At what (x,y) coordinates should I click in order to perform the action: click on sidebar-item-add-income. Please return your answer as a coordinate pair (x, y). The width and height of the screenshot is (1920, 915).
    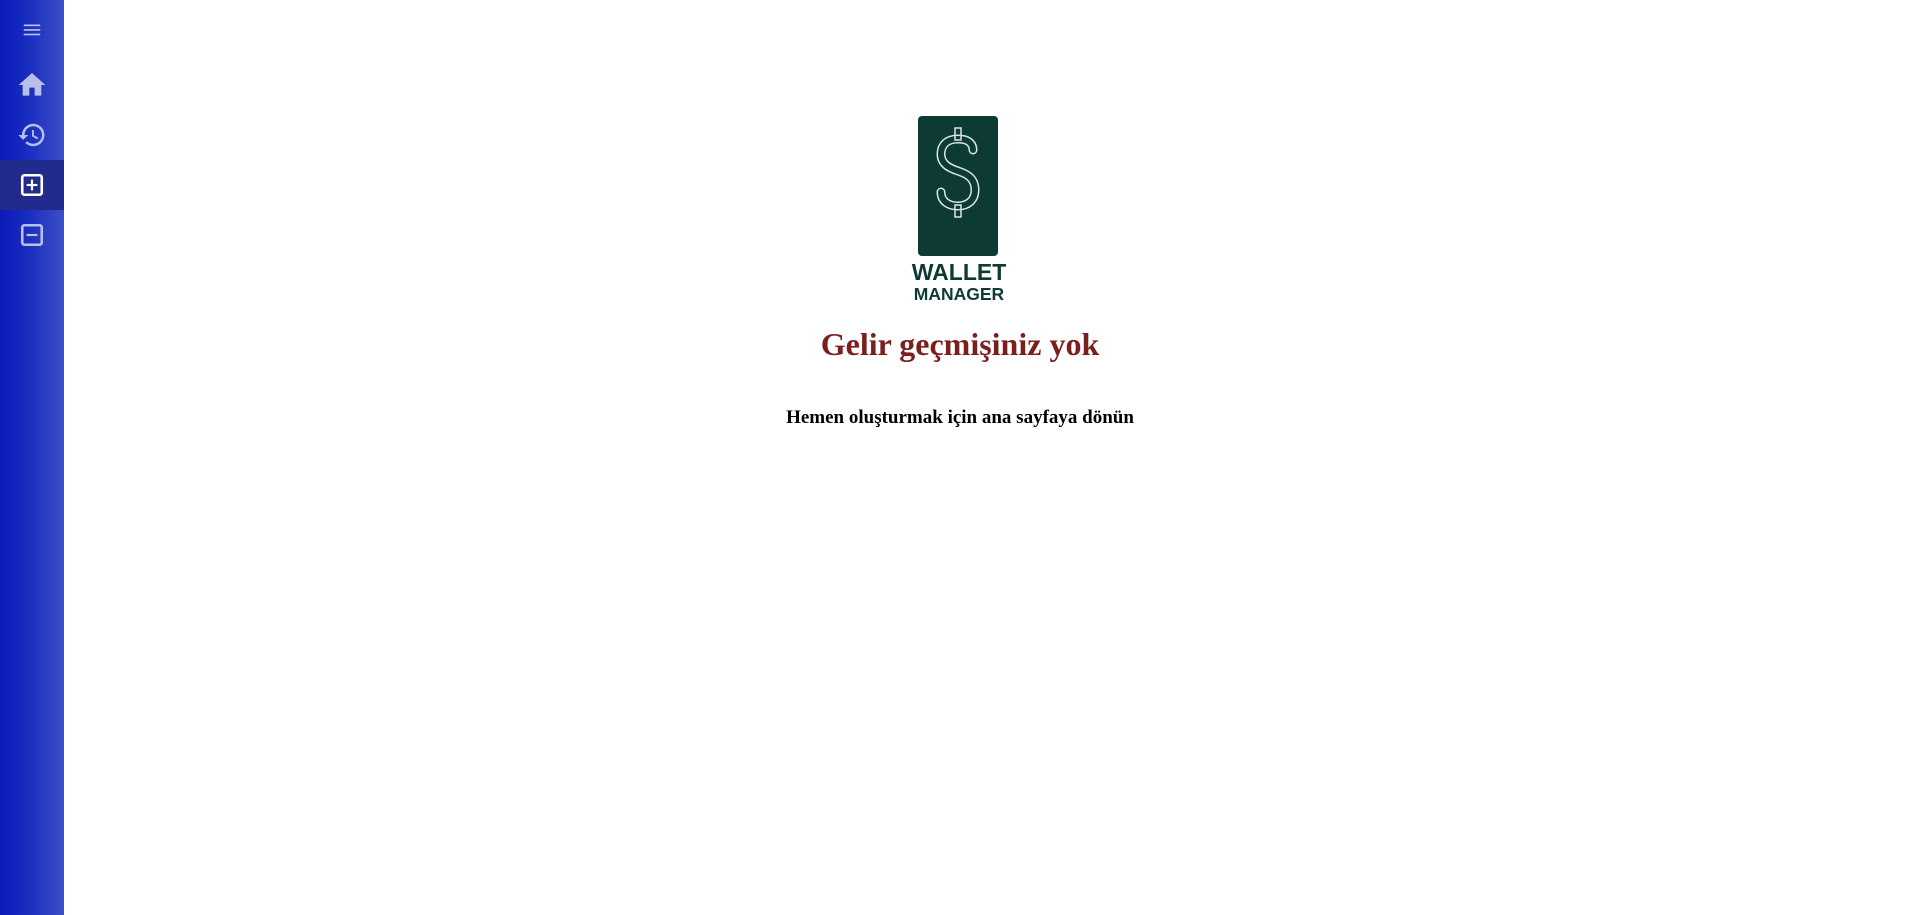
    Looking at the image, I should click on (32, 185).